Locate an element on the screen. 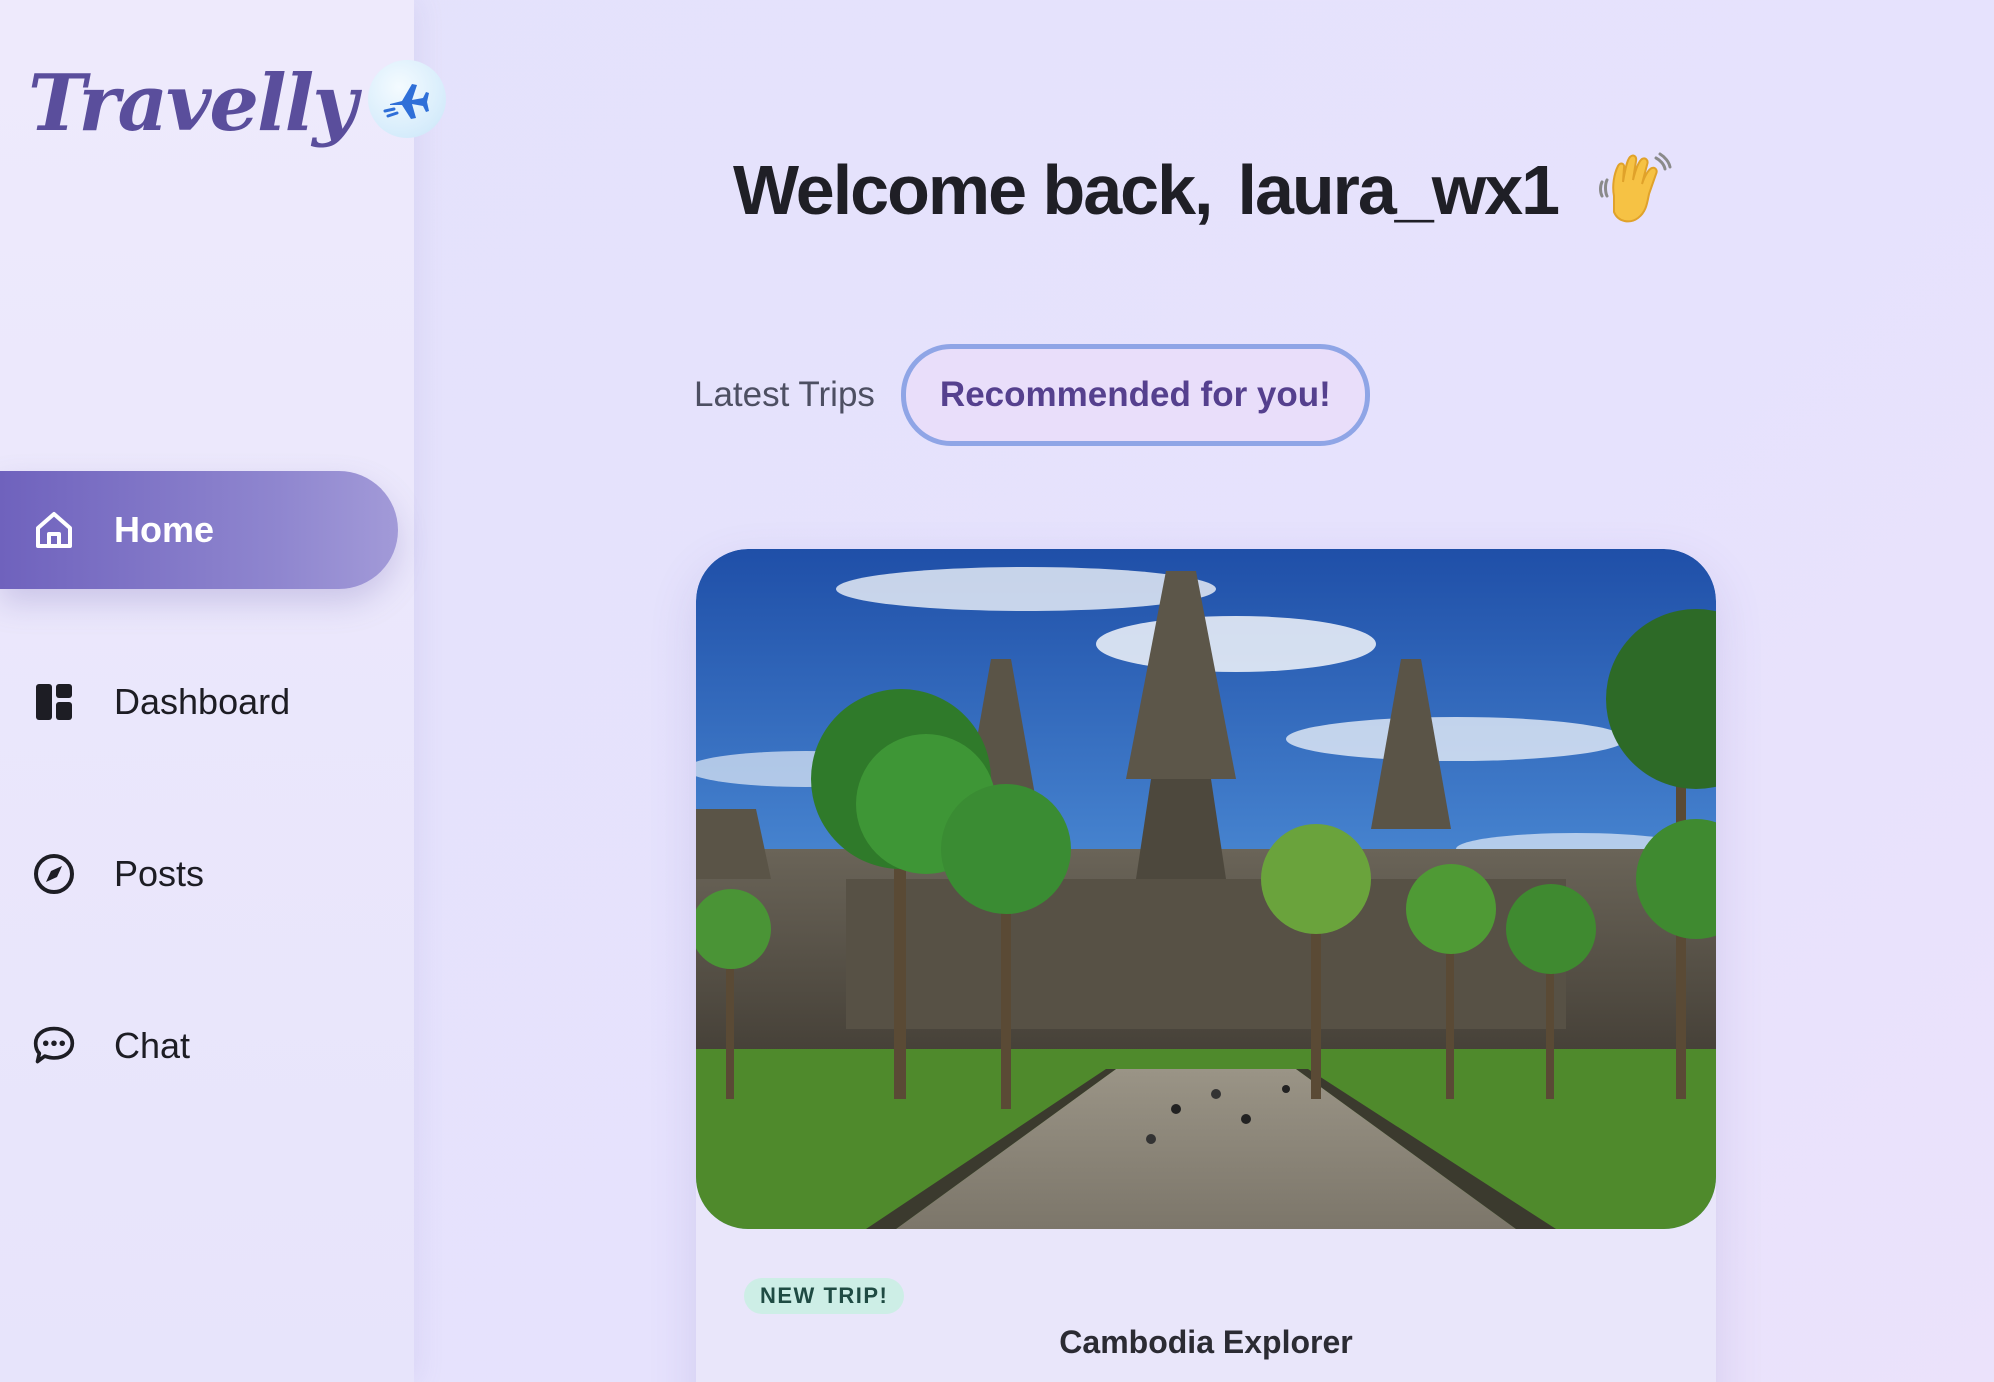 The image size is (1994, 1382). sidebar-item-posts: Posts is located at coordinates (199, 874).